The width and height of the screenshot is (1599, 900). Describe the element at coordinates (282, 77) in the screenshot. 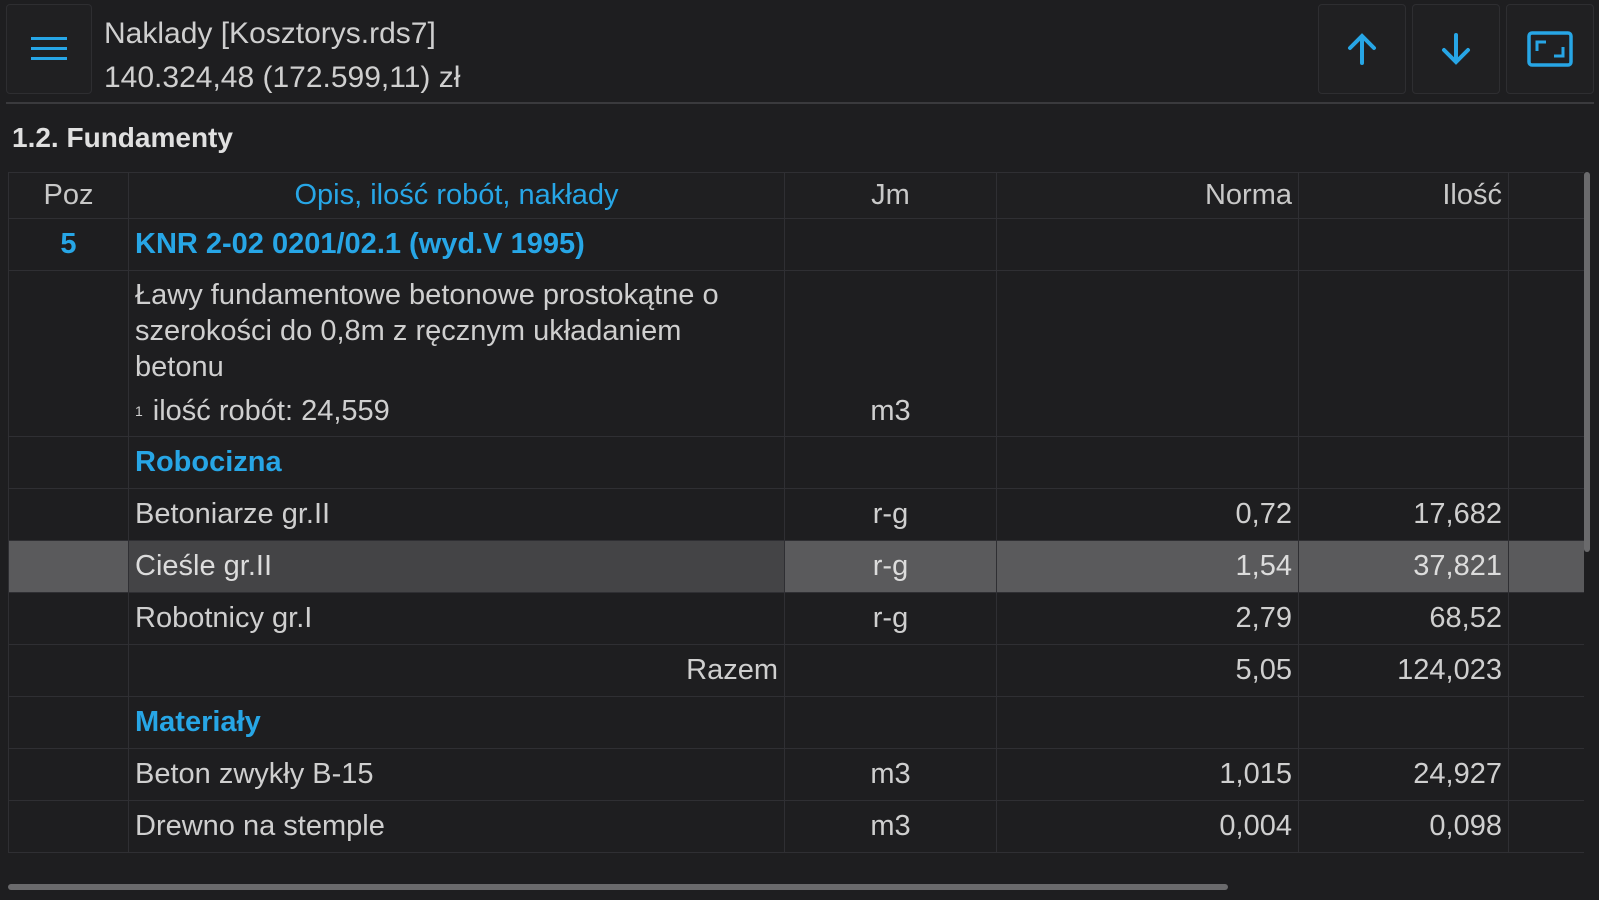

I see `total-amount: 140.324,48 (172.599,11) zł` at that location.